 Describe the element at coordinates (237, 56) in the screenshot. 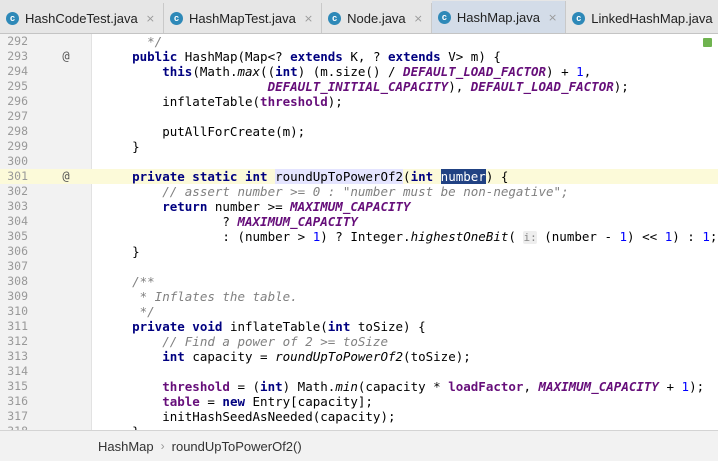

I see `code-token: HashMap(Map<?` at that location.